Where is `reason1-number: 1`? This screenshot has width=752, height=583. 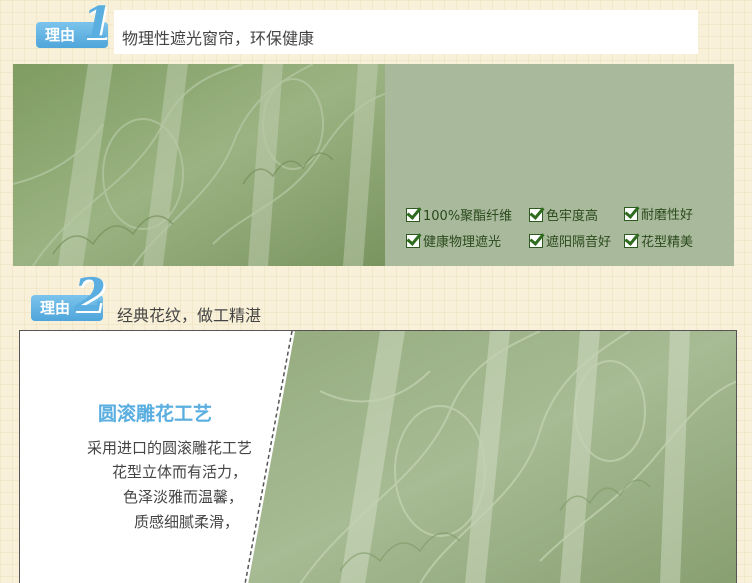
reason1-number: 1 is located at coordinates (97, 24).